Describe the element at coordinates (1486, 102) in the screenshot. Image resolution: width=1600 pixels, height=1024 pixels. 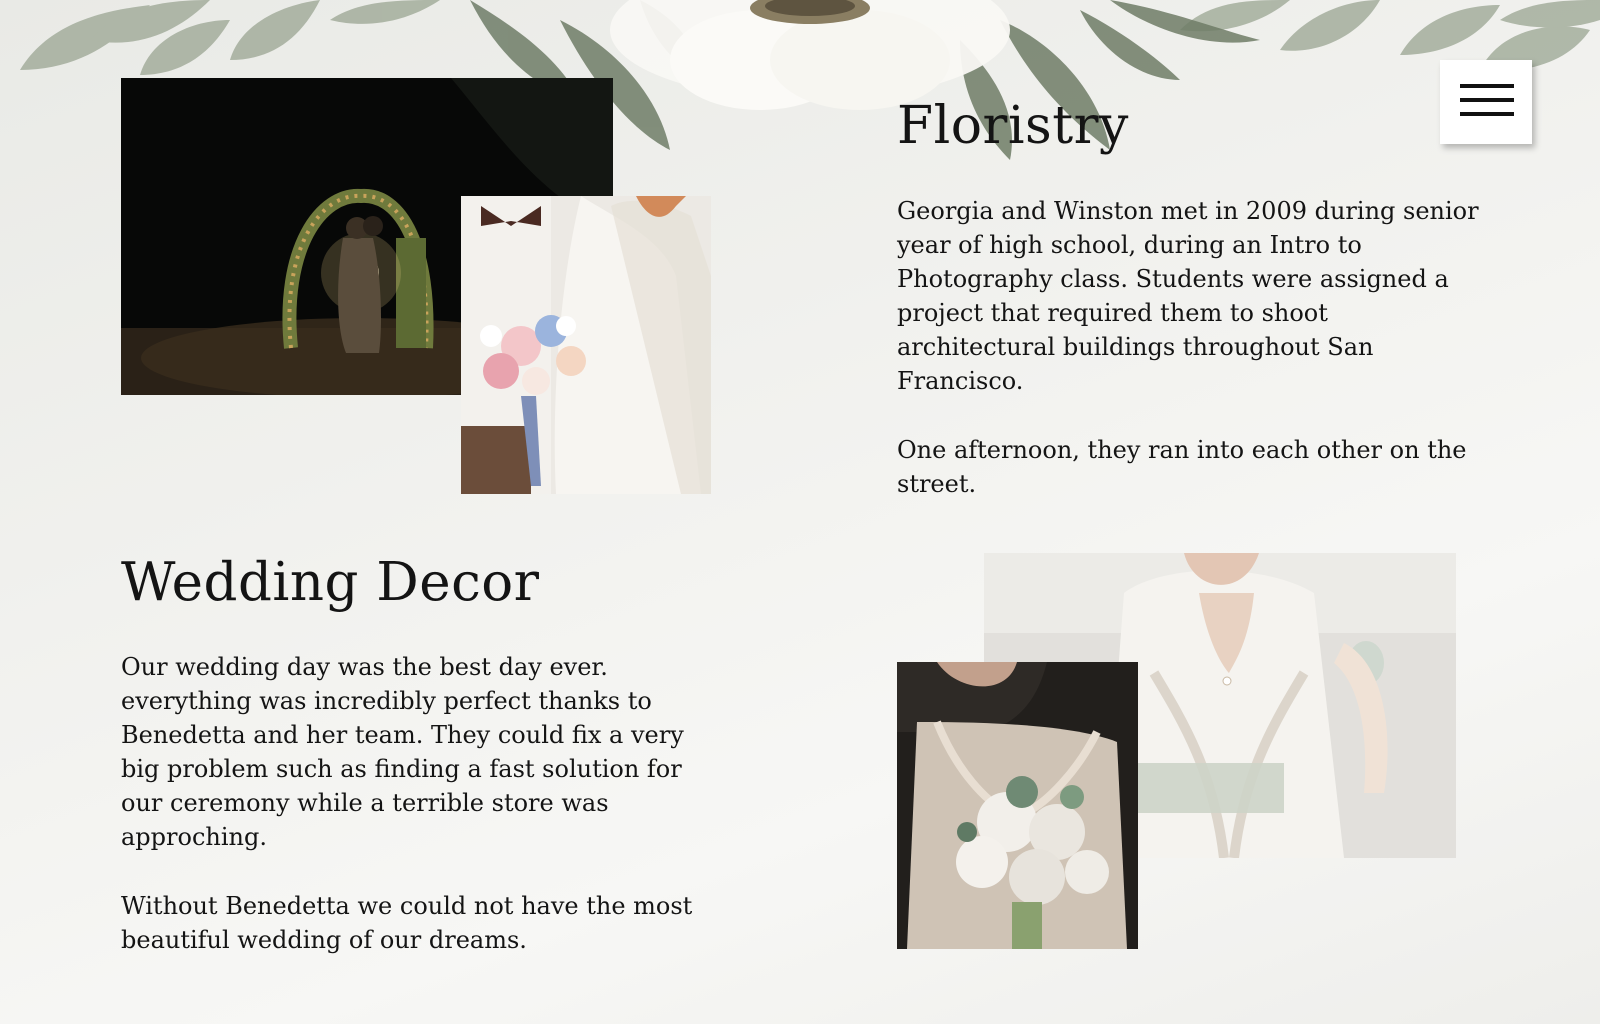
I see `menu-button` at that location.